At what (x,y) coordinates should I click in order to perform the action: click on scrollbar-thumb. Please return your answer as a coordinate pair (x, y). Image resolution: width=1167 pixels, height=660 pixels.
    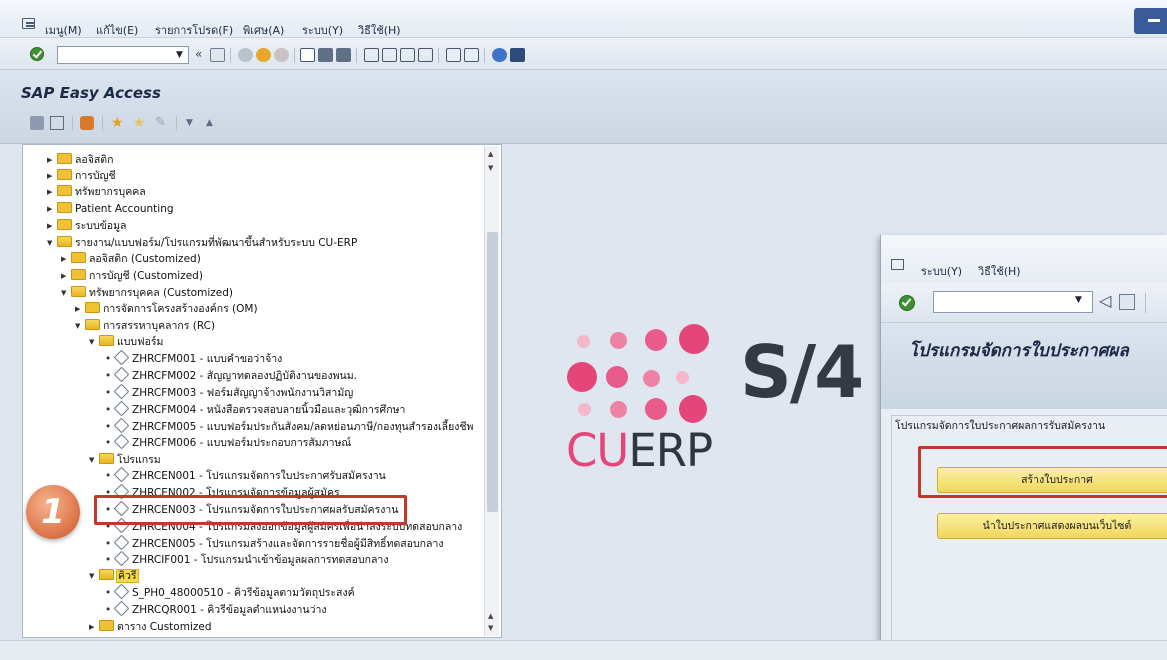
    Looking at the image, I should click on (492, 372).